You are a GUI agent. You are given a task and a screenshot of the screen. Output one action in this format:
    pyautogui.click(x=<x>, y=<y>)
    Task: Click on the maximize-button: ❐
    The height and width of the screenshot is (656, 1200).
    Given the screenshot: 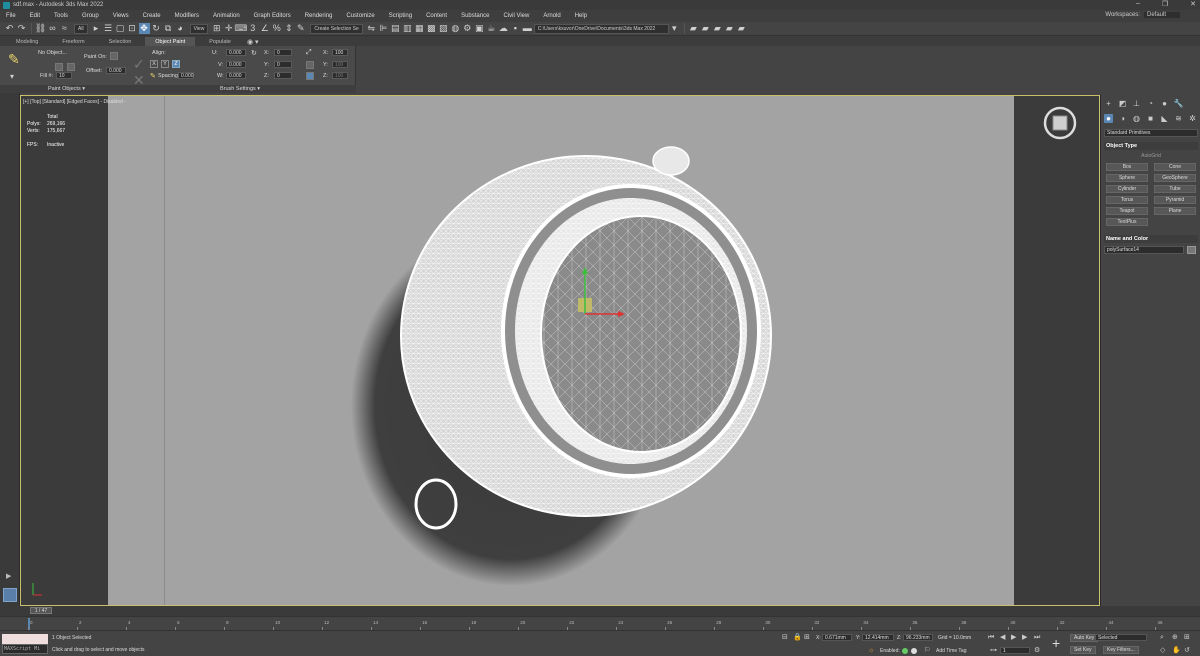 What is the action you would take?
    pyautogui.click(x=1165, y=4)
    